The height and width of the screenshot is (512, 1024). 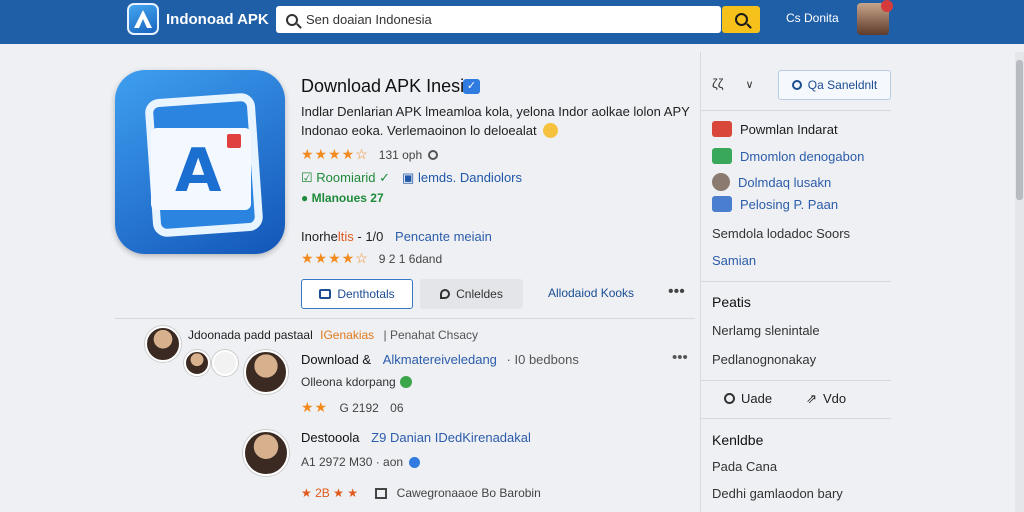 I want to click on comment-1-rating: ★★ G 2192 06, so click(x=352, y=407).